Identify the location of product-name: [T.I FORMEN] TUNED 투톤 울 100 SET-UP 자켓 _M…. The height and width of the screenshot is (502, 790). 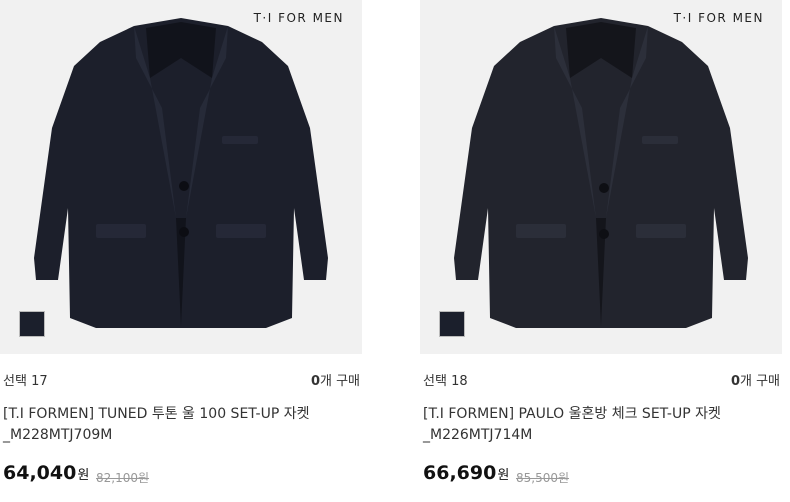
(183, 425).